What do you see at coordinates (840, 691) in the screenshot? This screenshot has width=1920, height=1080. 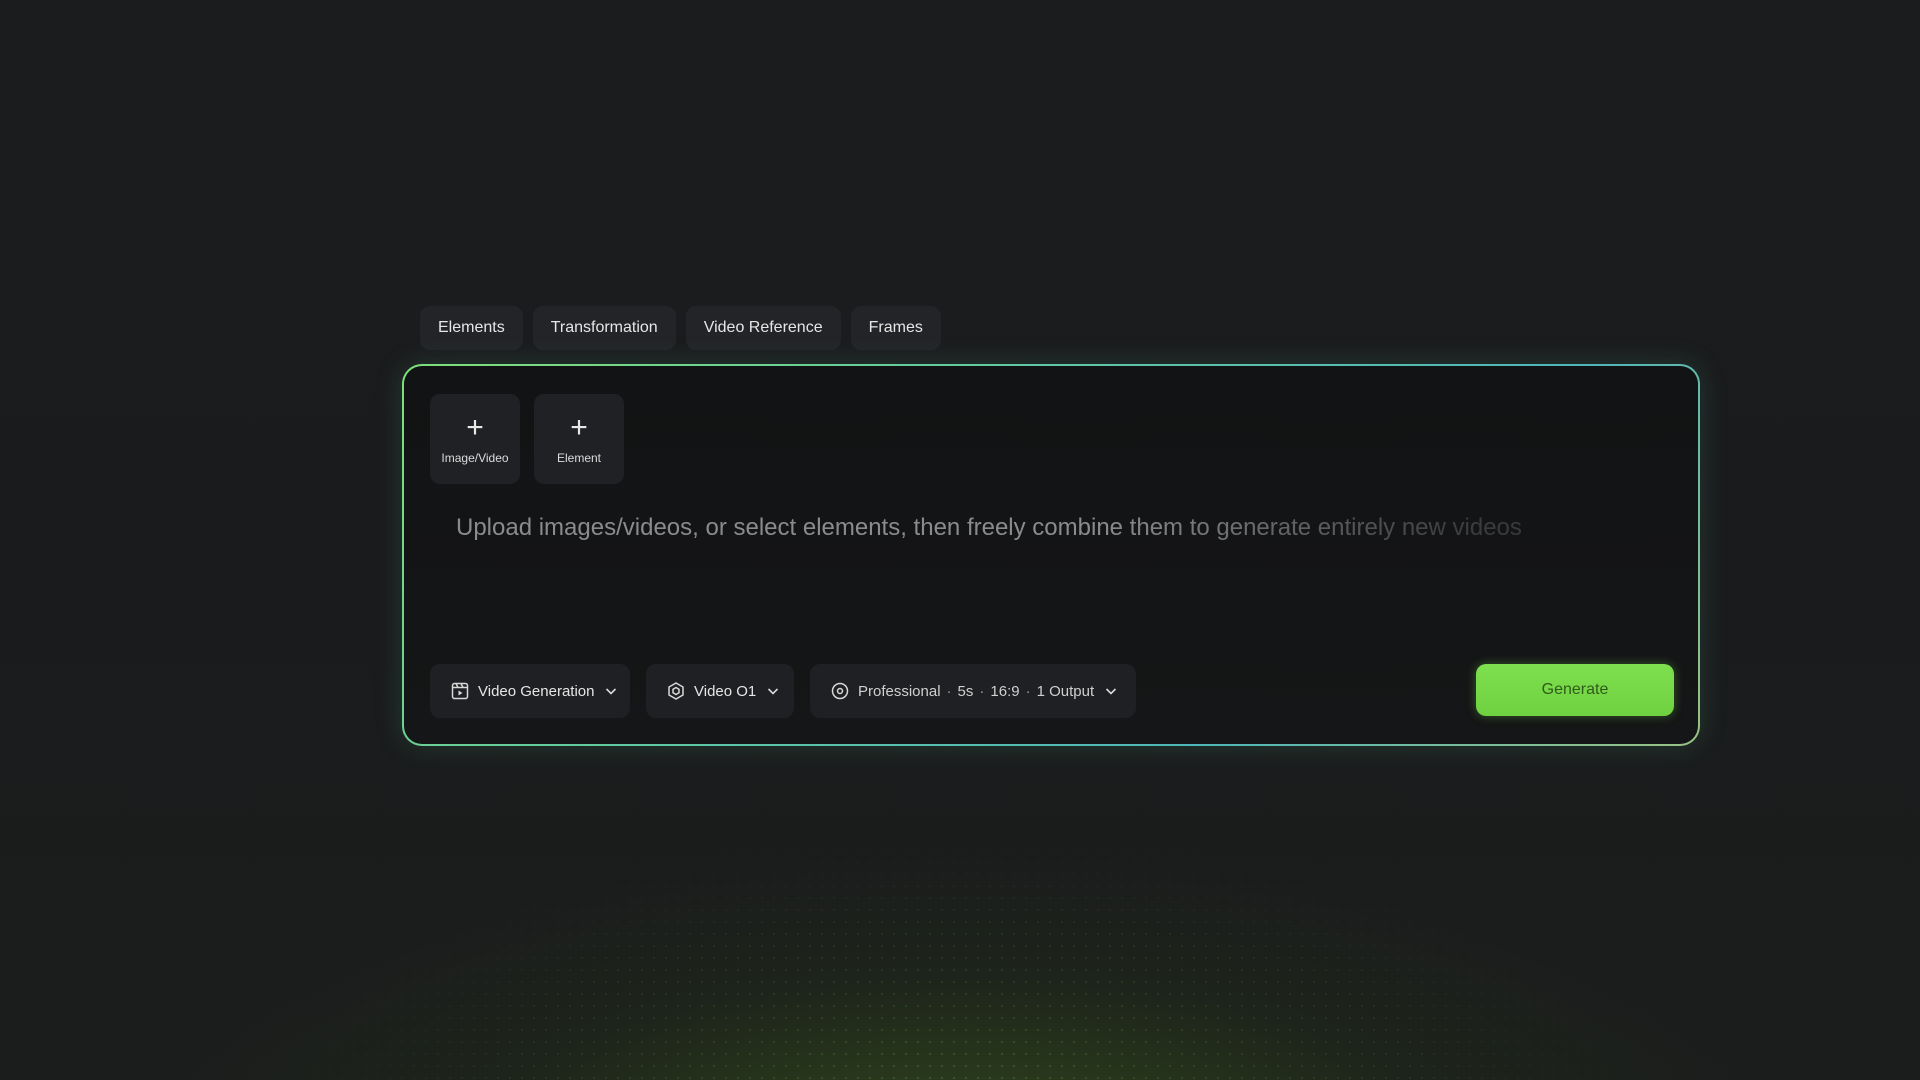 I see `settings-dial-icon` at bounding box center [840, 691].